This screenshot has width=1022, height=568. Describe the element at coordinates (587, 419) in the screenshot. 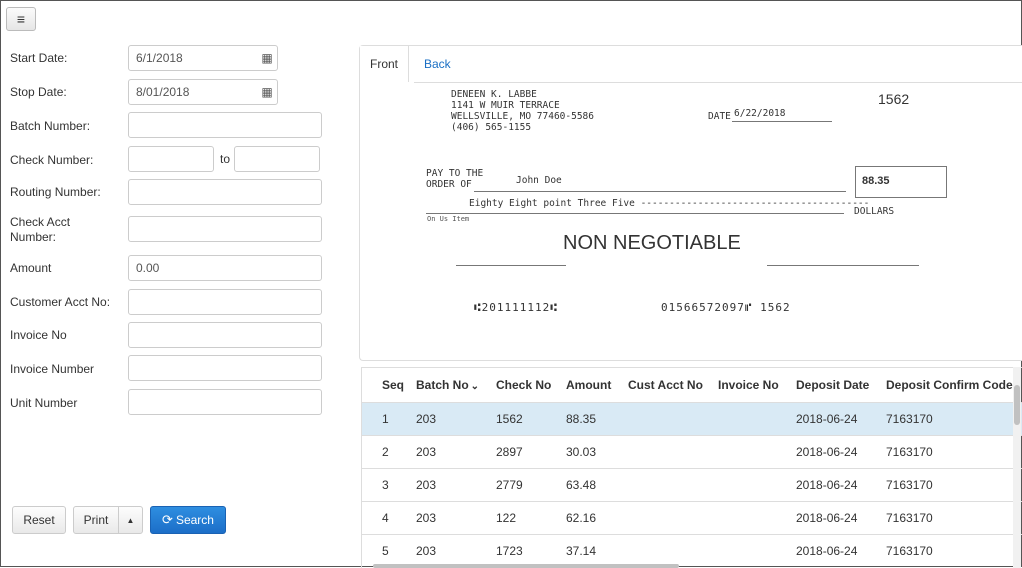

I see `cell-amount: 88.35` at that location.